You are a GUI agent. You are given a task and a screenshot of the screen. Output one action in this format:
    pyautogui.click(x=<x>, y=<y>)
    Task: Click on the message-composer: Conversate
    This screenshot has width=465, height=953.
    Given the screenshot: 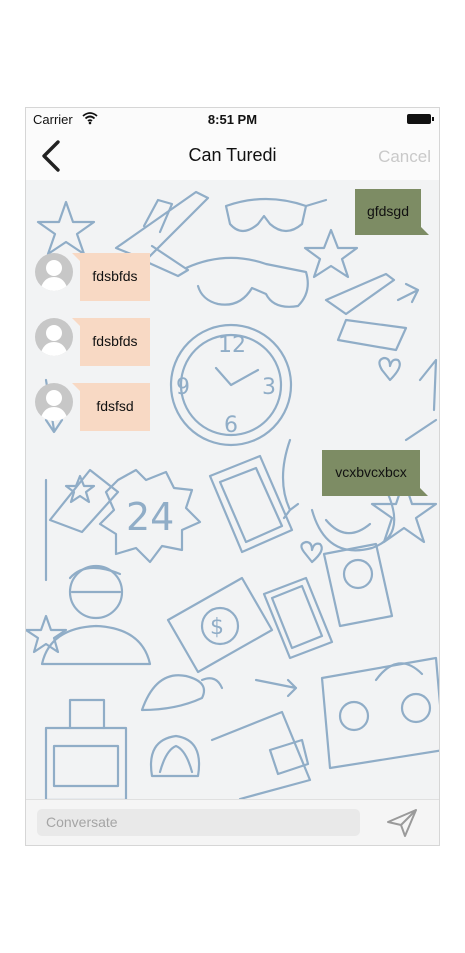 What is the action you would take?
    pyautogui.click(x=232, y=822)
    